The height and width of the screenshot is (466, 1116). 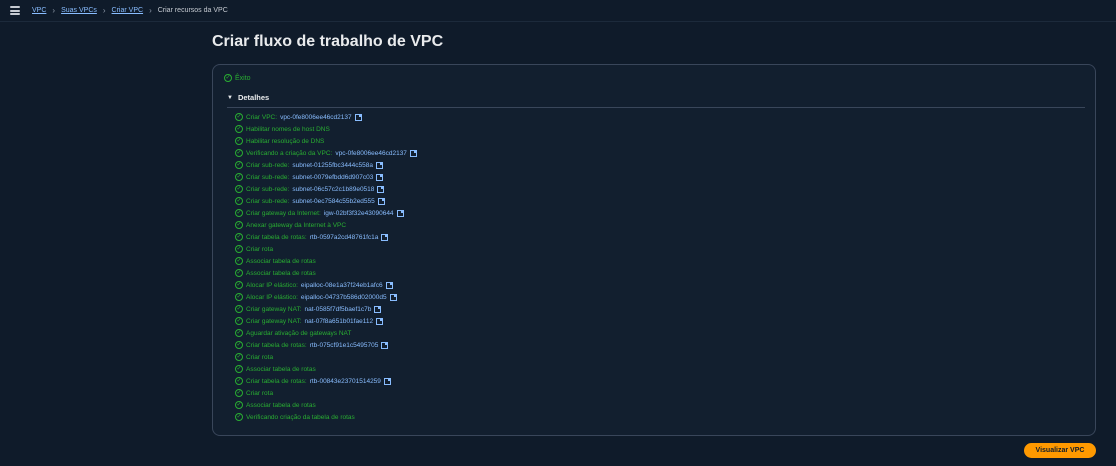 I want to click on resource-link: nat-07f8a651b01fae112, so click(x=339, y=321).